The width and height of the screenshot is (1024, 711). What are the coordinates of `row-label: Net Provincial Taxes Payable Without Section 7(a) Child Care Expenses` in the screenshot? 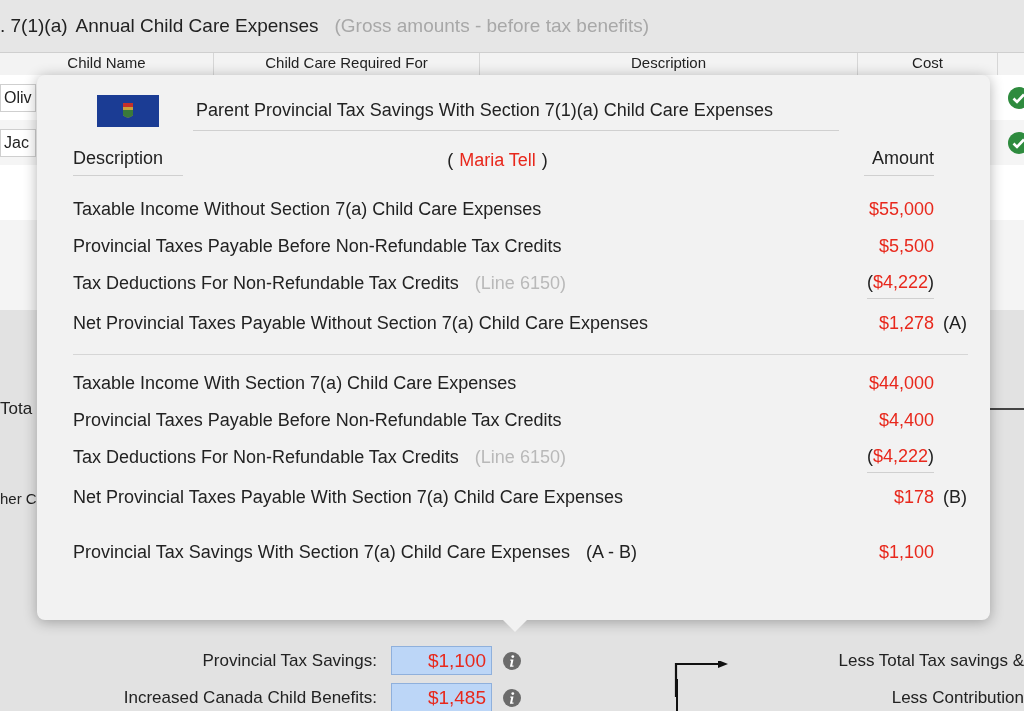 It's located at (360, 323).